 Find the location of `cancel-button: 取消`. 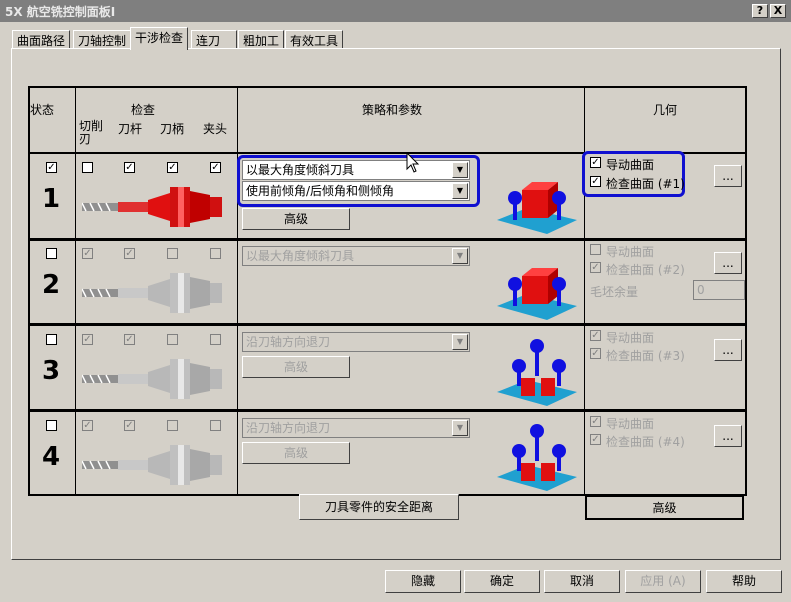

cancel-button: 取消 is located at coordinates (582, 581).